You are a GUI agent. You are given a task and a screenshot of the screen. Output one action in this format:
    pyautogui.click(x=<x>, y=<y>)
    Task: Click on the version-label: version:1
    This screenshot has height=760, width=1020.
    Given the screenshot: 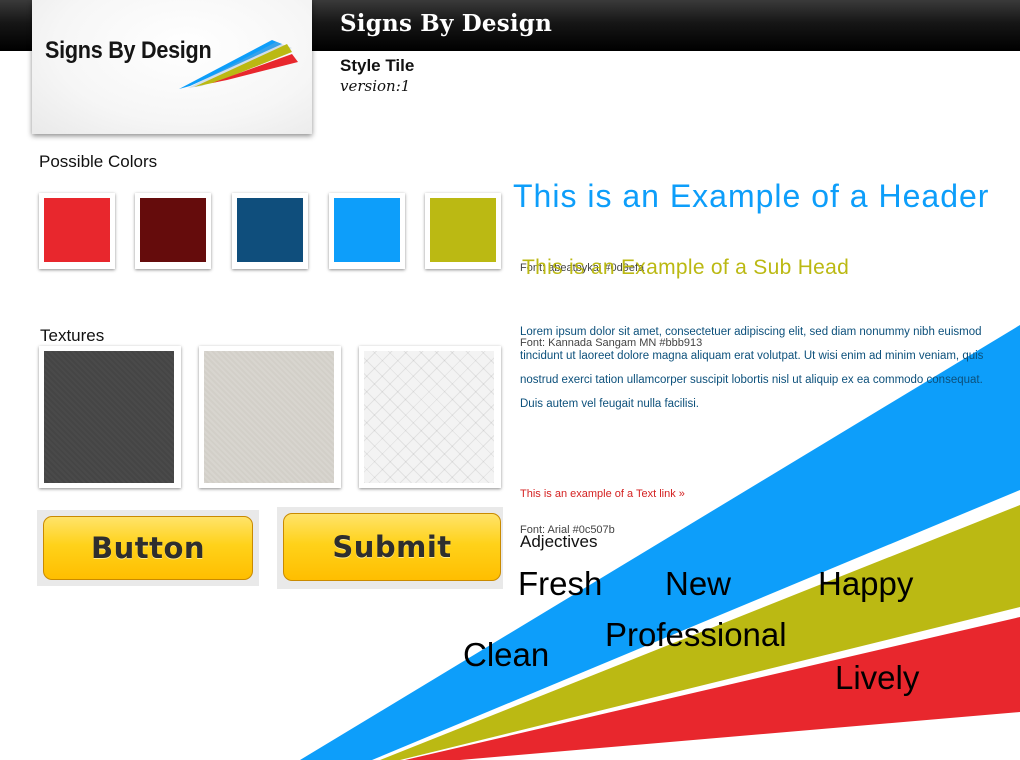 What is the action you would take?
    pyautogui.click(x=375, y=86)
    